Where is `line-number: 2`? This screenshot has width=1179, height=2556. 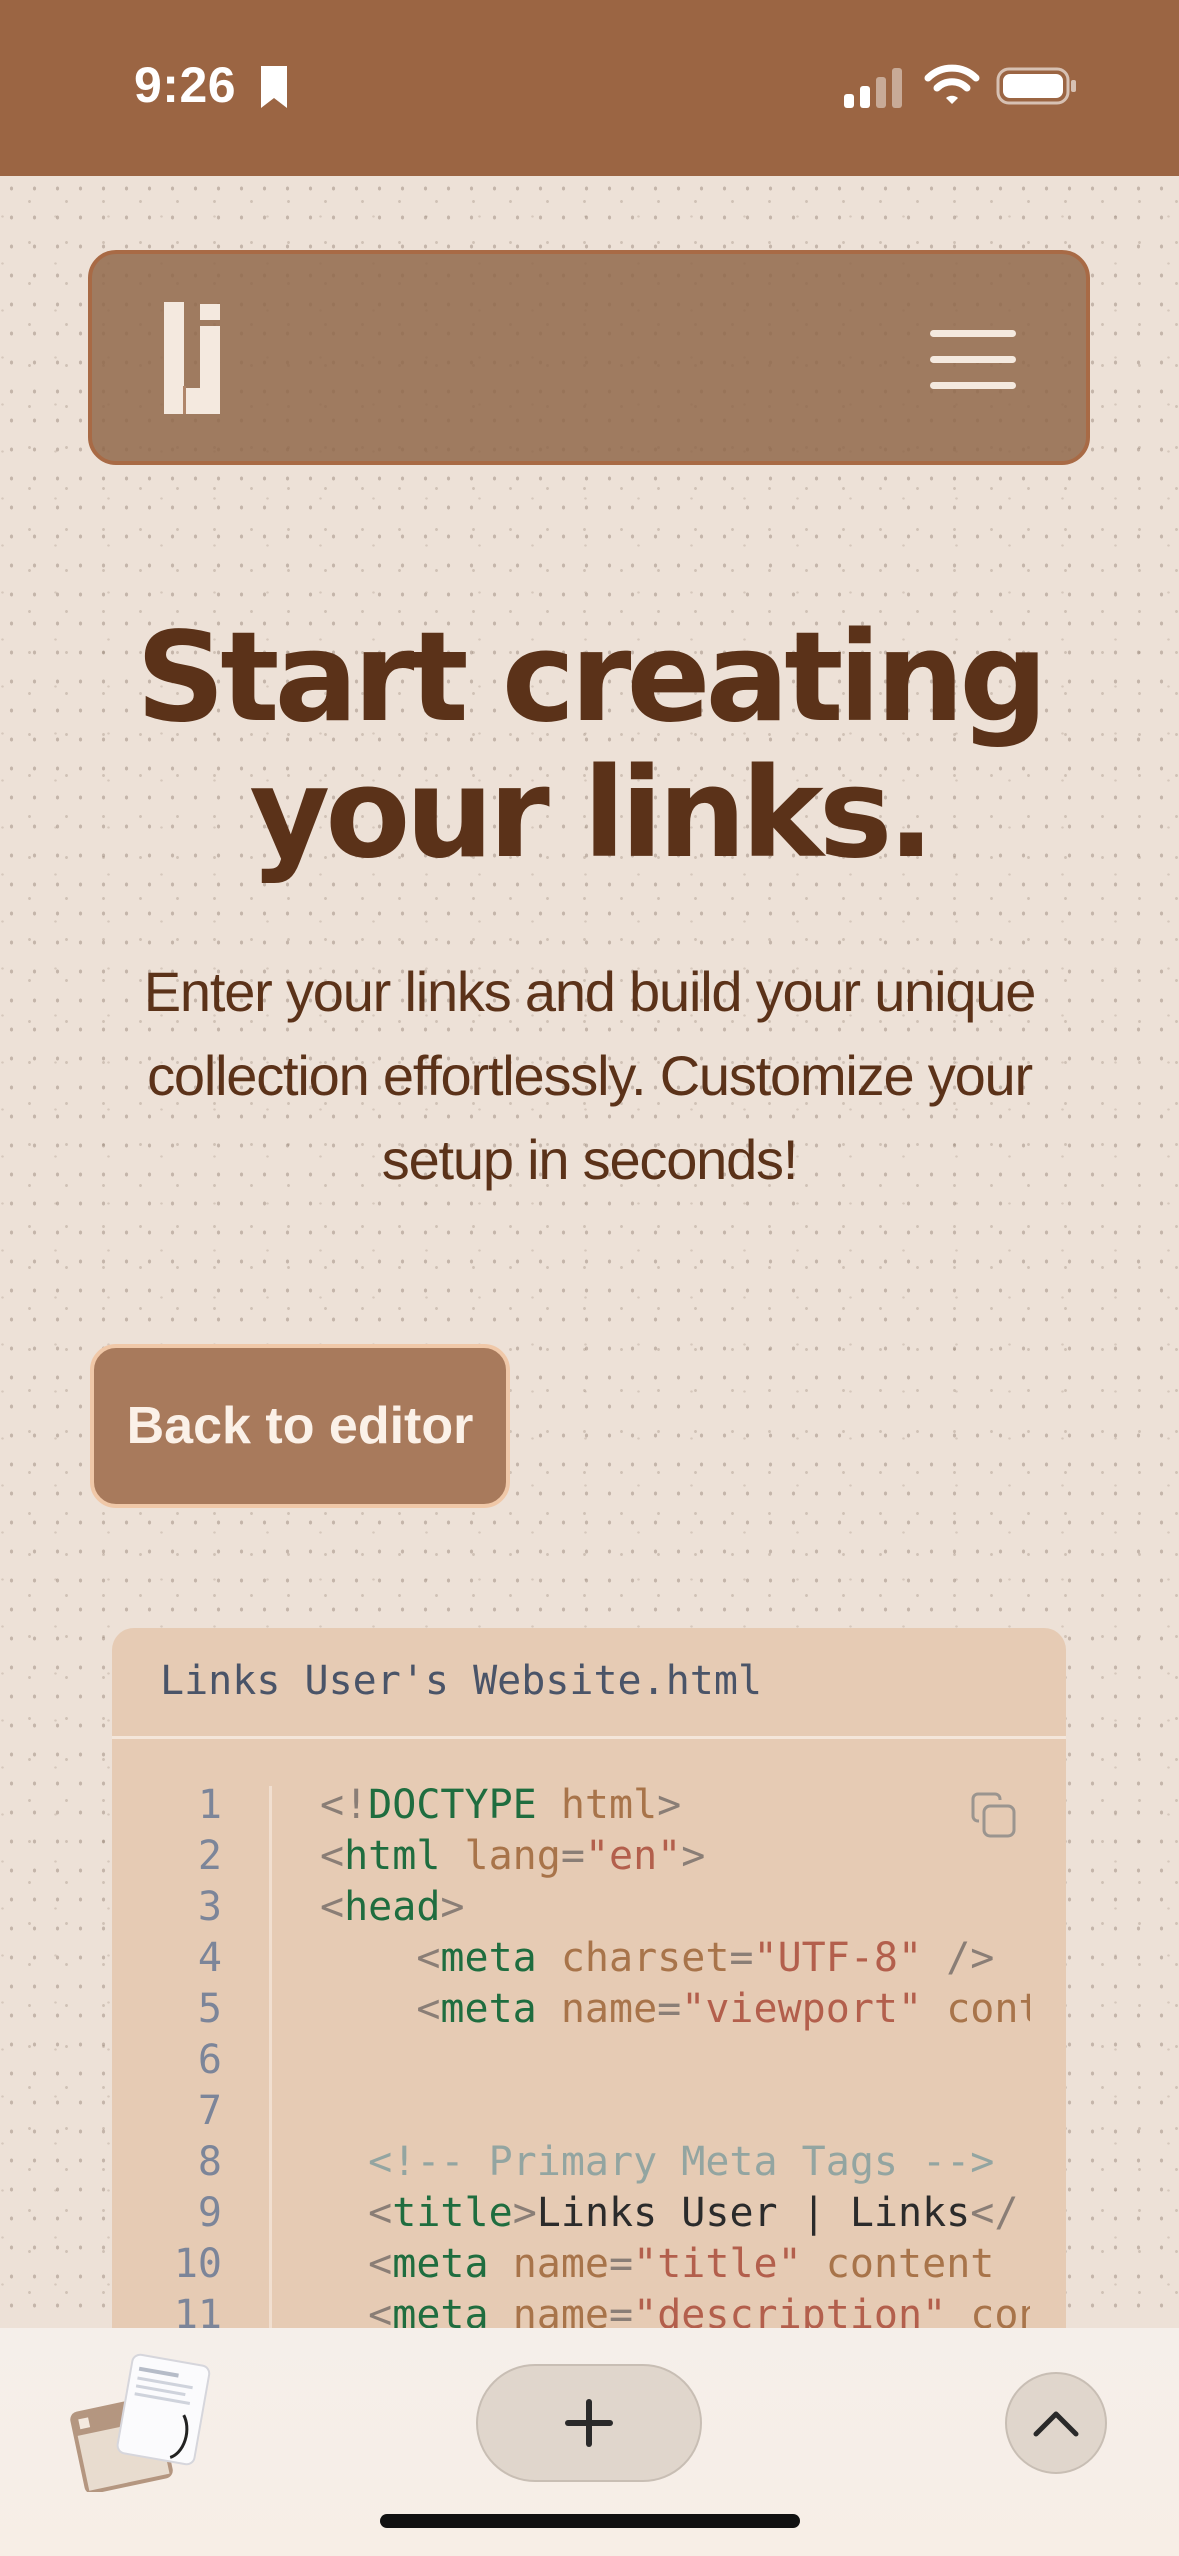
line-number: 2 is located at coordinates (209, 1856).